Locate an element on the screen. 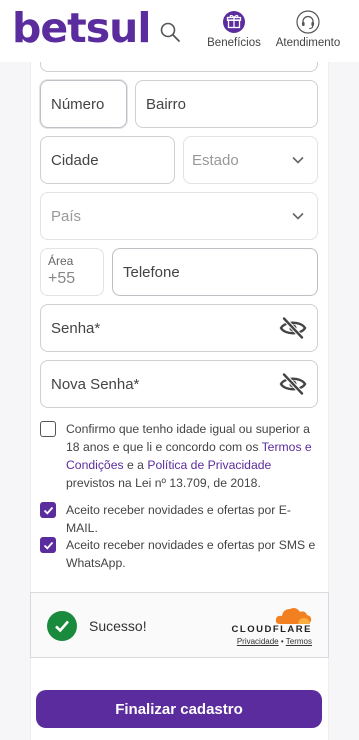 The height and width of the screenshot is (740, 359). top-header: betsul Benefícios Atendimento is located at coordinates (179, 31).